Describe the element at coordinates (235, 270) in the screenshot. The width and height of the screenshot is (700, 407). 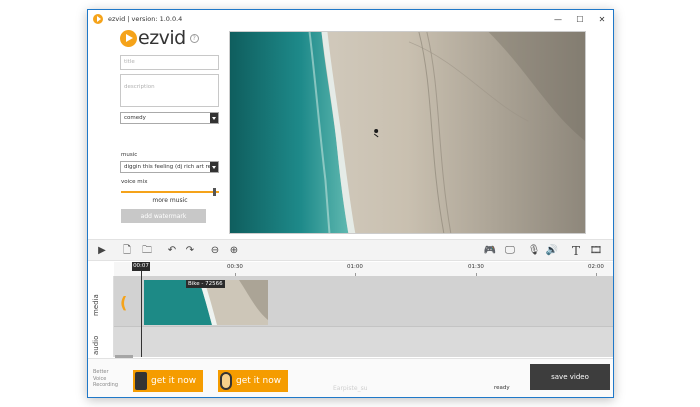
I see `tick-label: 00:30` at that location.